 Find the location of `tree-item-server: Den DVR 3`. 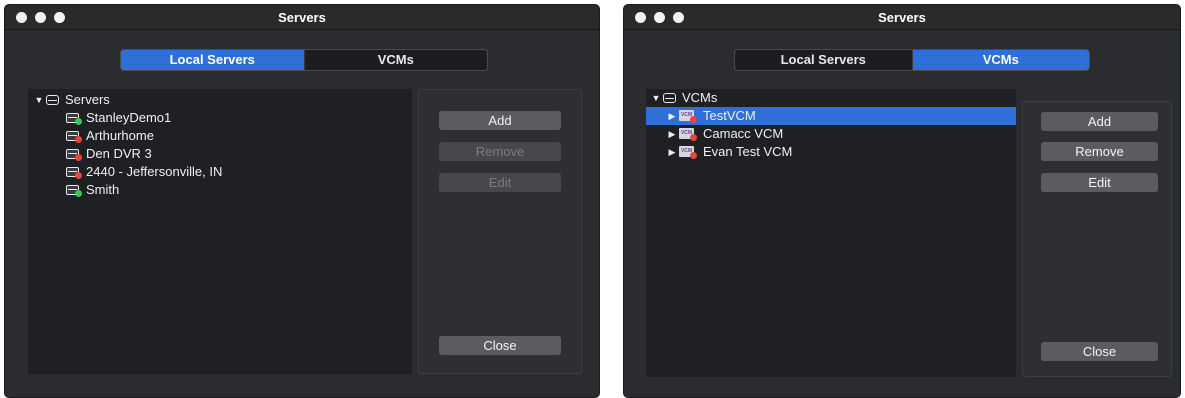

tree-item-server: Den DVR 3 is located at coordinates (220, 154).